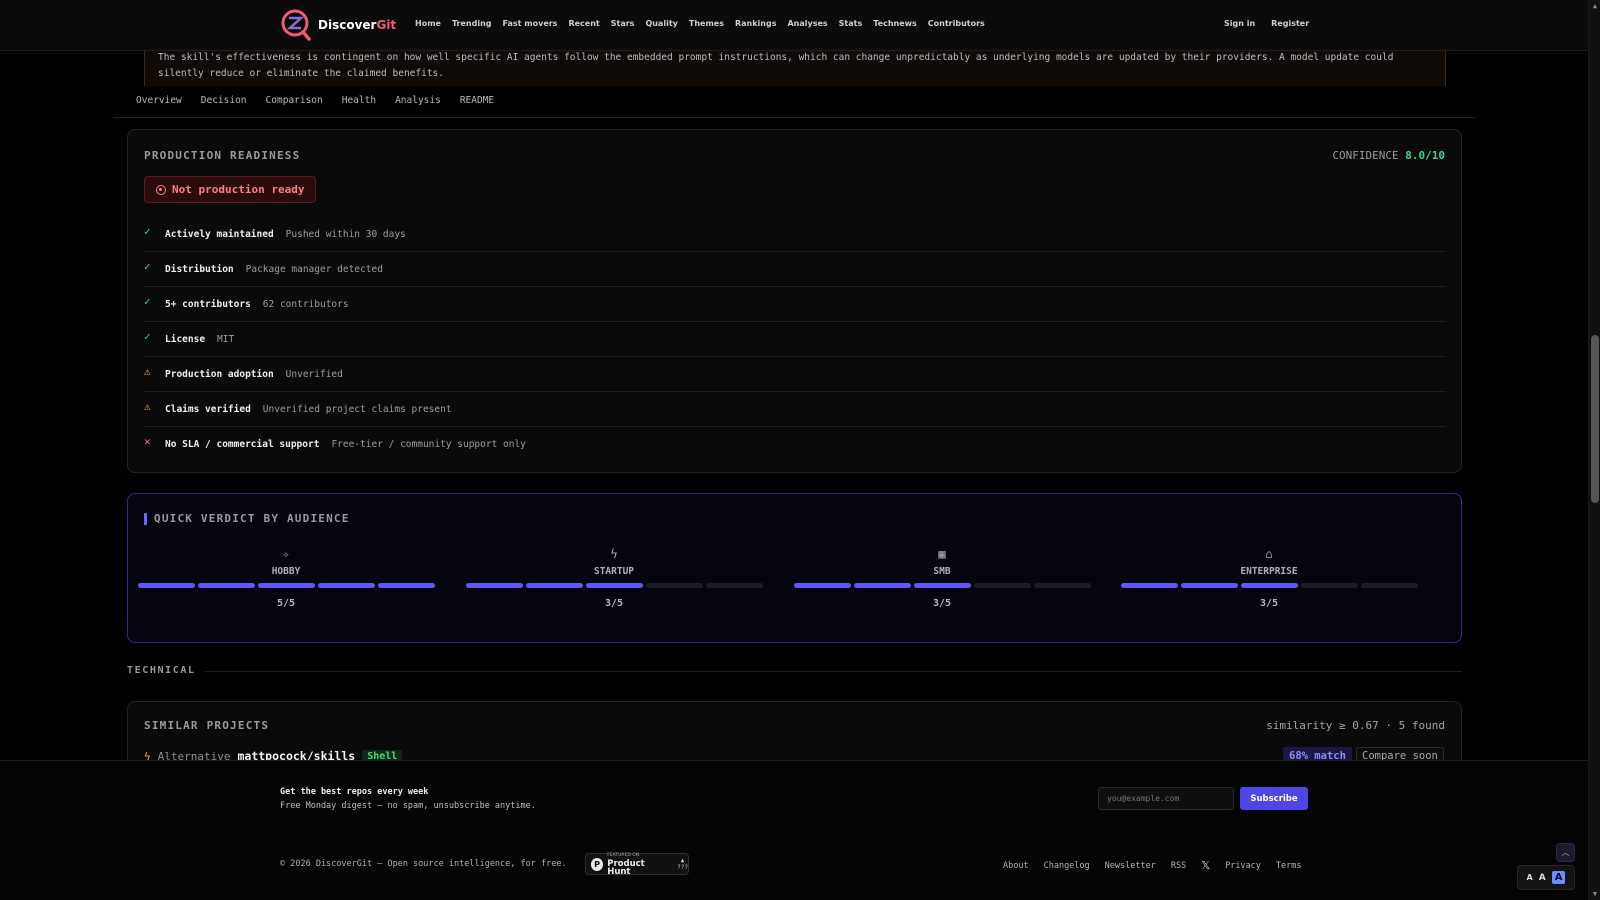  Describe the element at coordinates (238, 189) in the screenshot. I see `production-status-text: Not production ready` at that location.